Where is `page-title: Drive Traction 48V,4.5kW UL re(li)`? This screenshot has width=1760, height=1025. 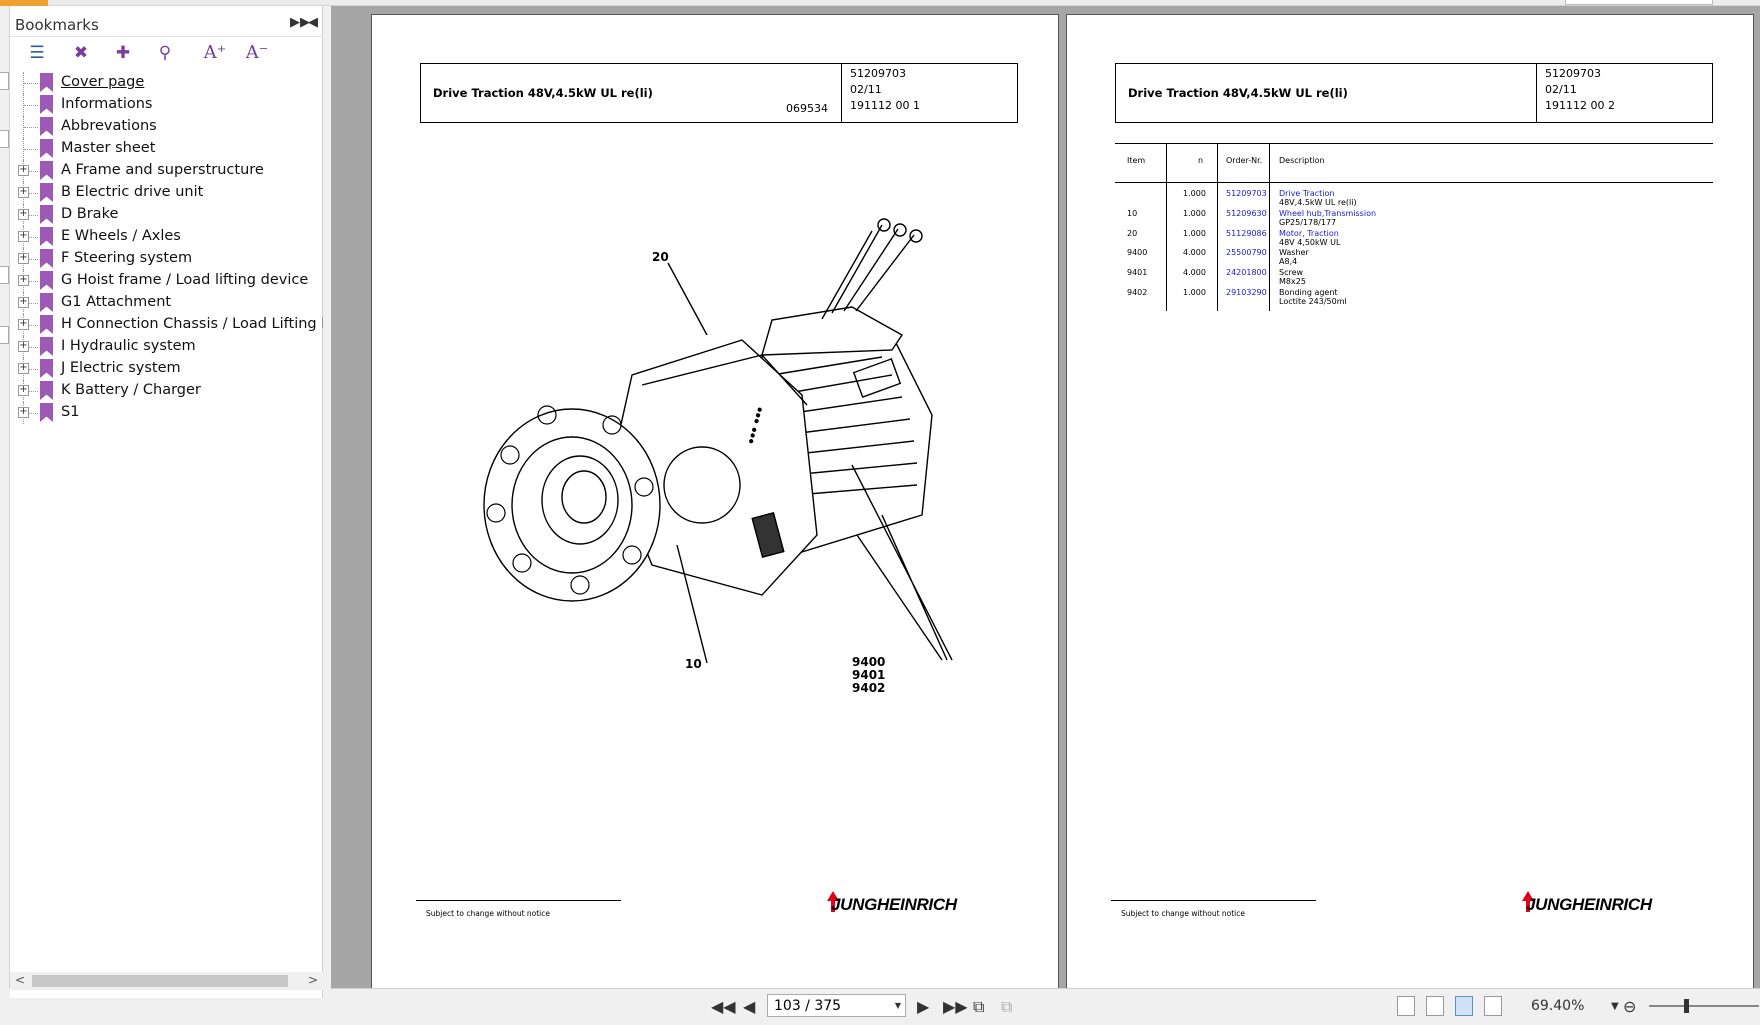
page-title: Drive Traction 48V,4.5kW UL re(li) is located at coordinates (543, 93).